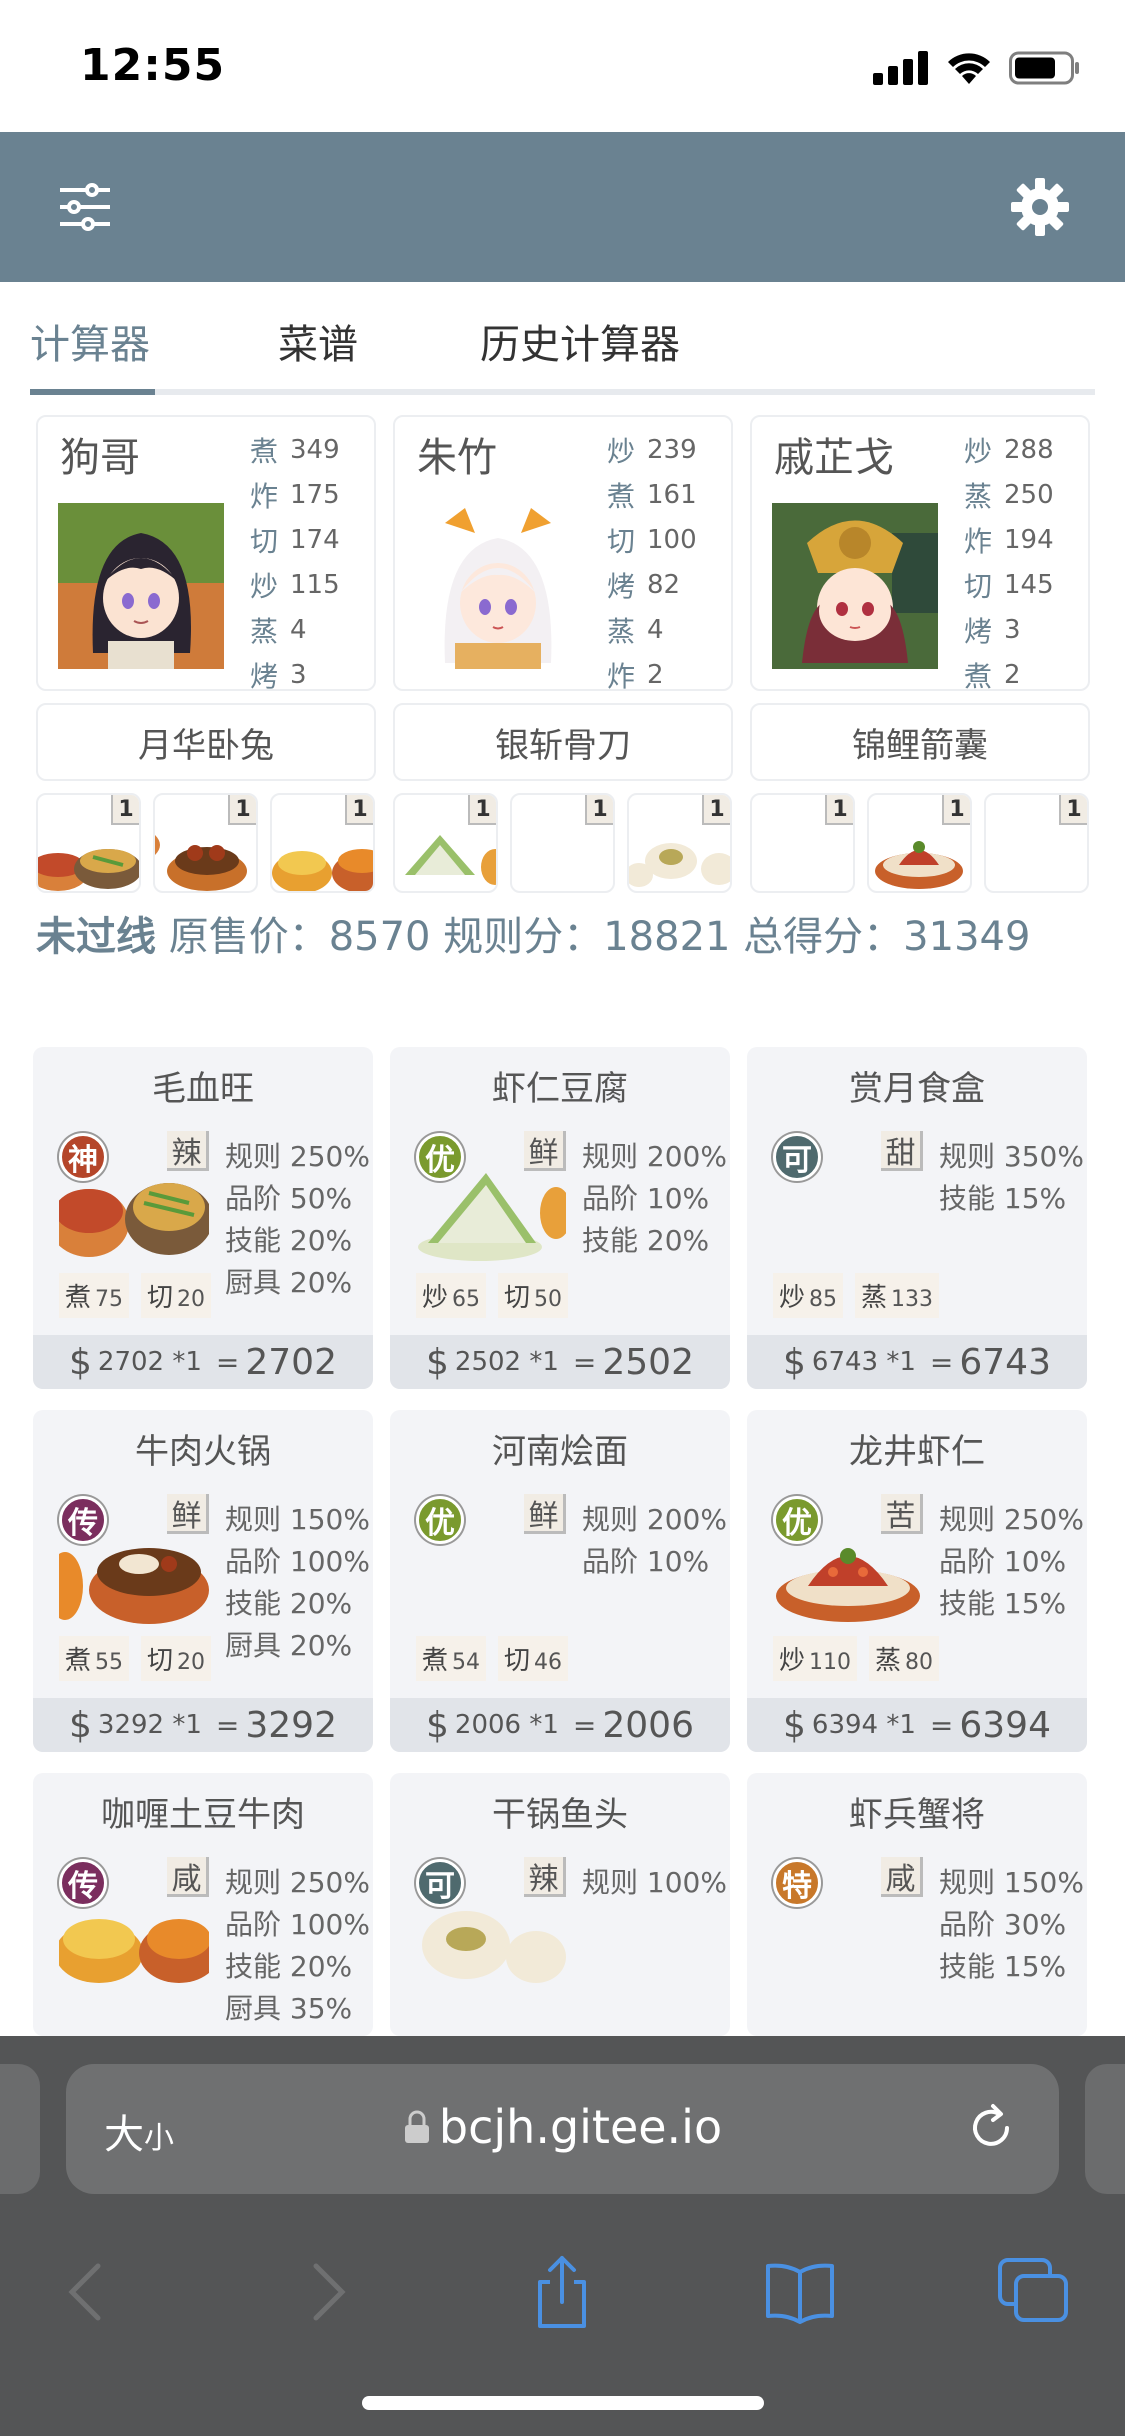 Image resolution: width=1125 pixels, height=2436 pixels. Describe the element at coordinates (135, 1658) in the screenshot. I see `skill-requirements: 煮 55 切 20` at that location.